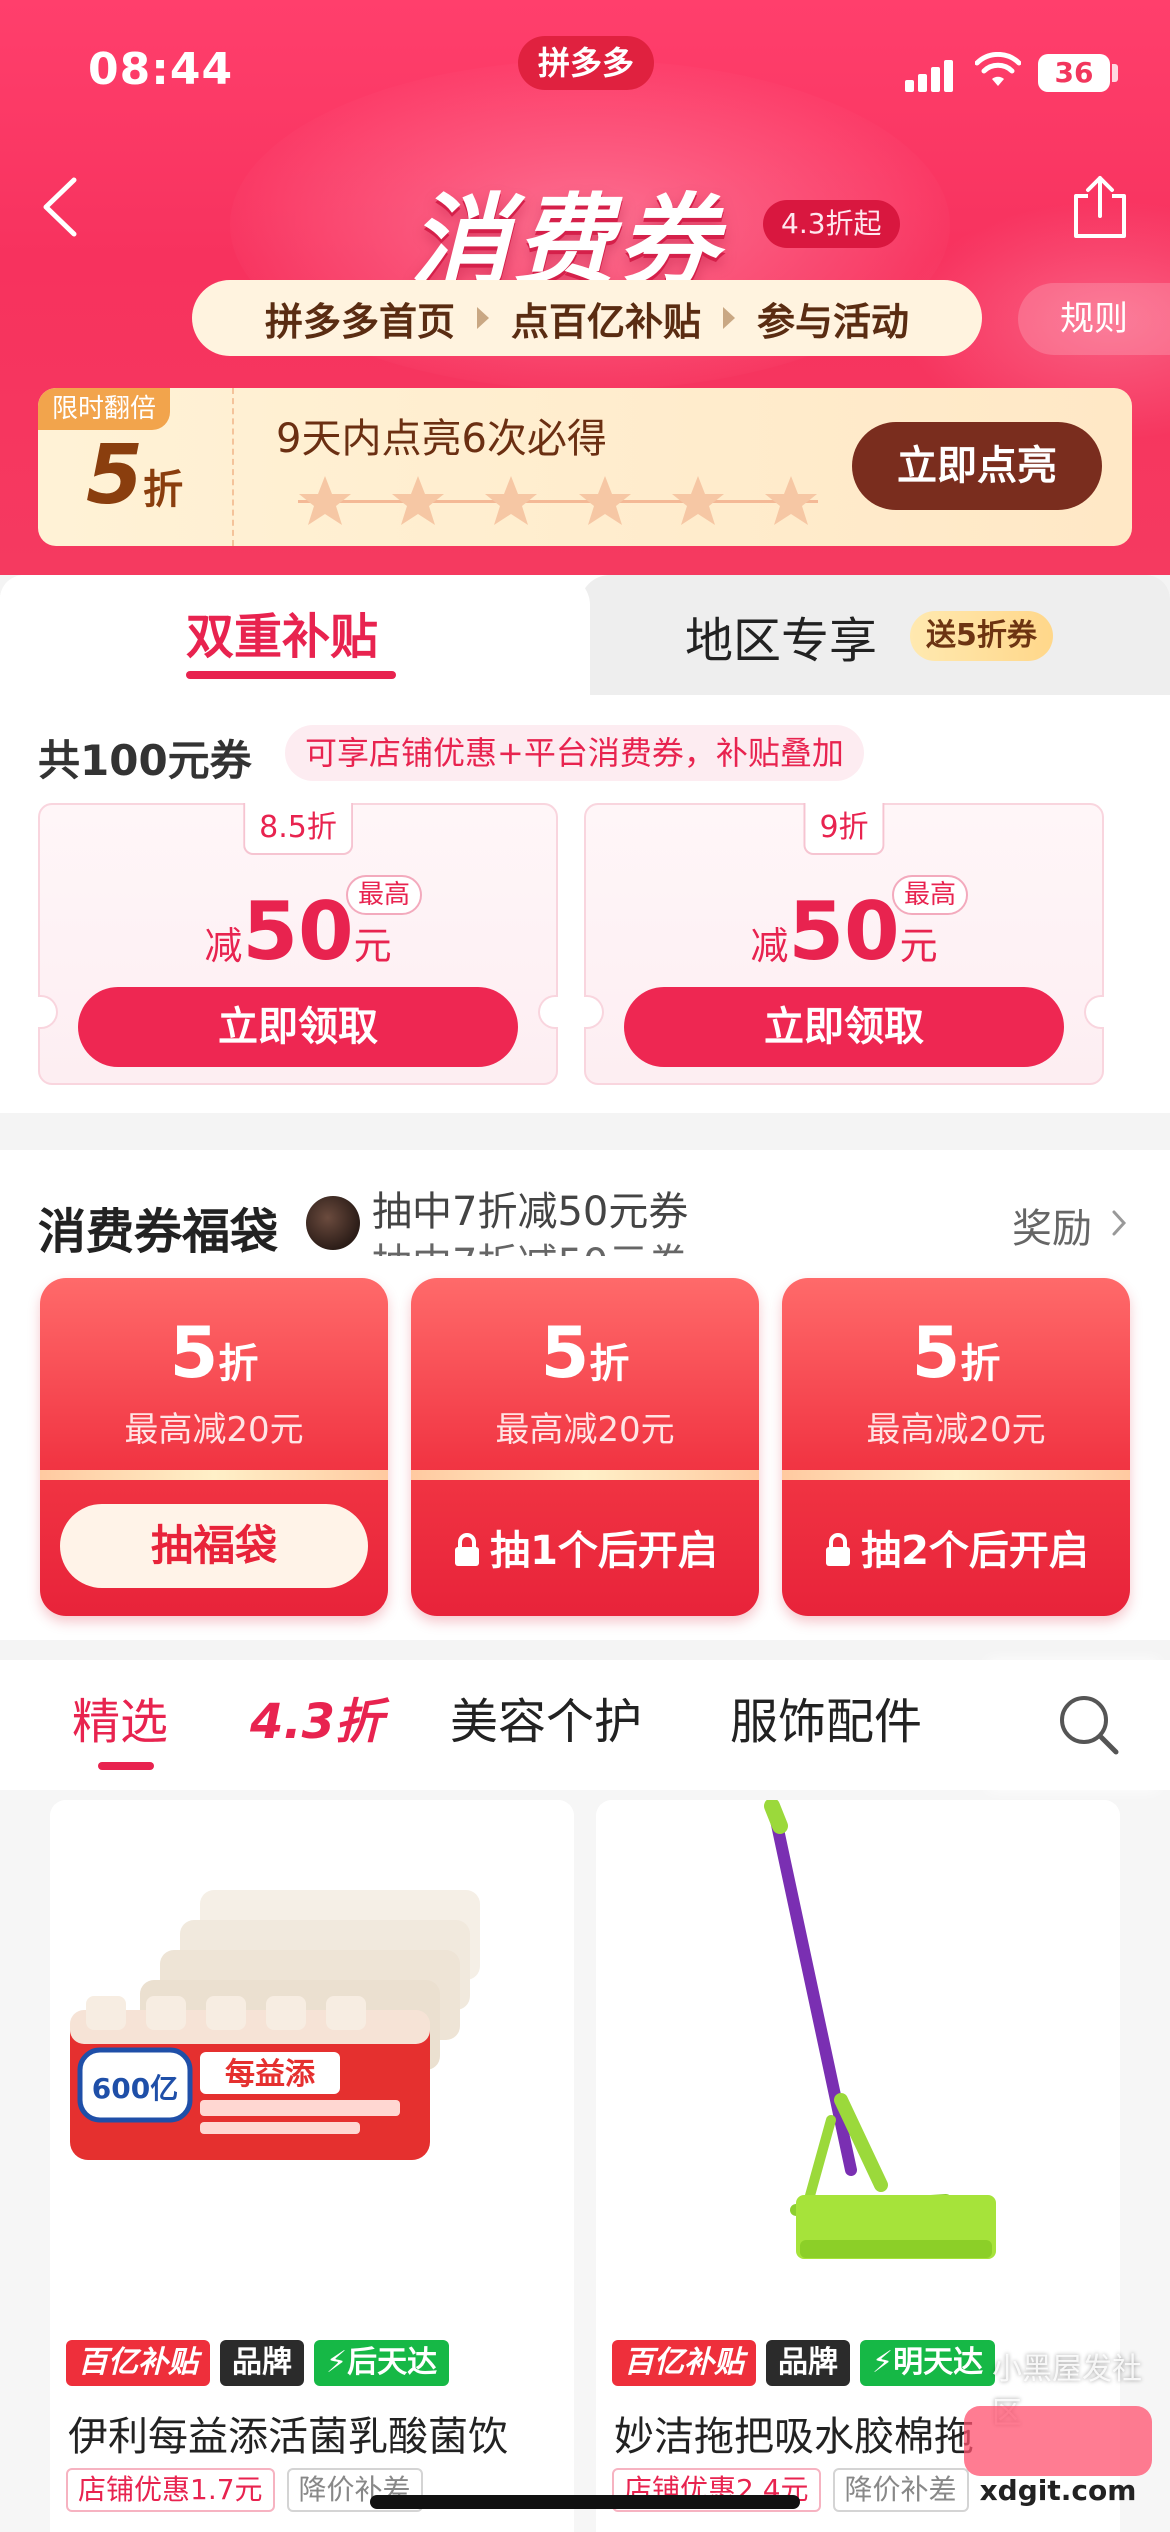 The height and width of the screenshot is (2532, 1170). What do you see at coordinates (586, 63) in the screenshot?
I see `app-badge: 拼多多` at bounding box center [586, 63].